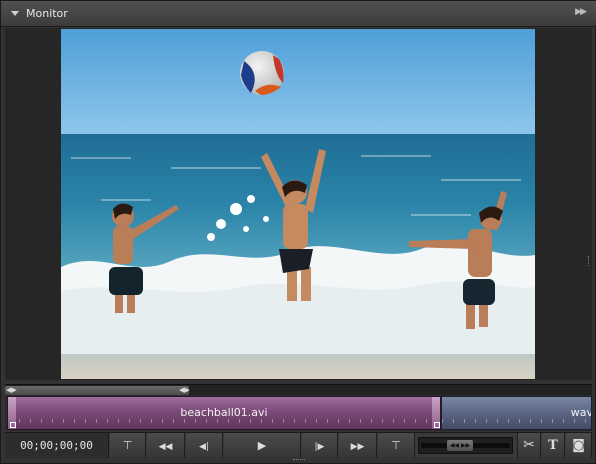 This screenshot has height=464, width=596. I want to click on scissors-icon: ✂, so click(529, 445).